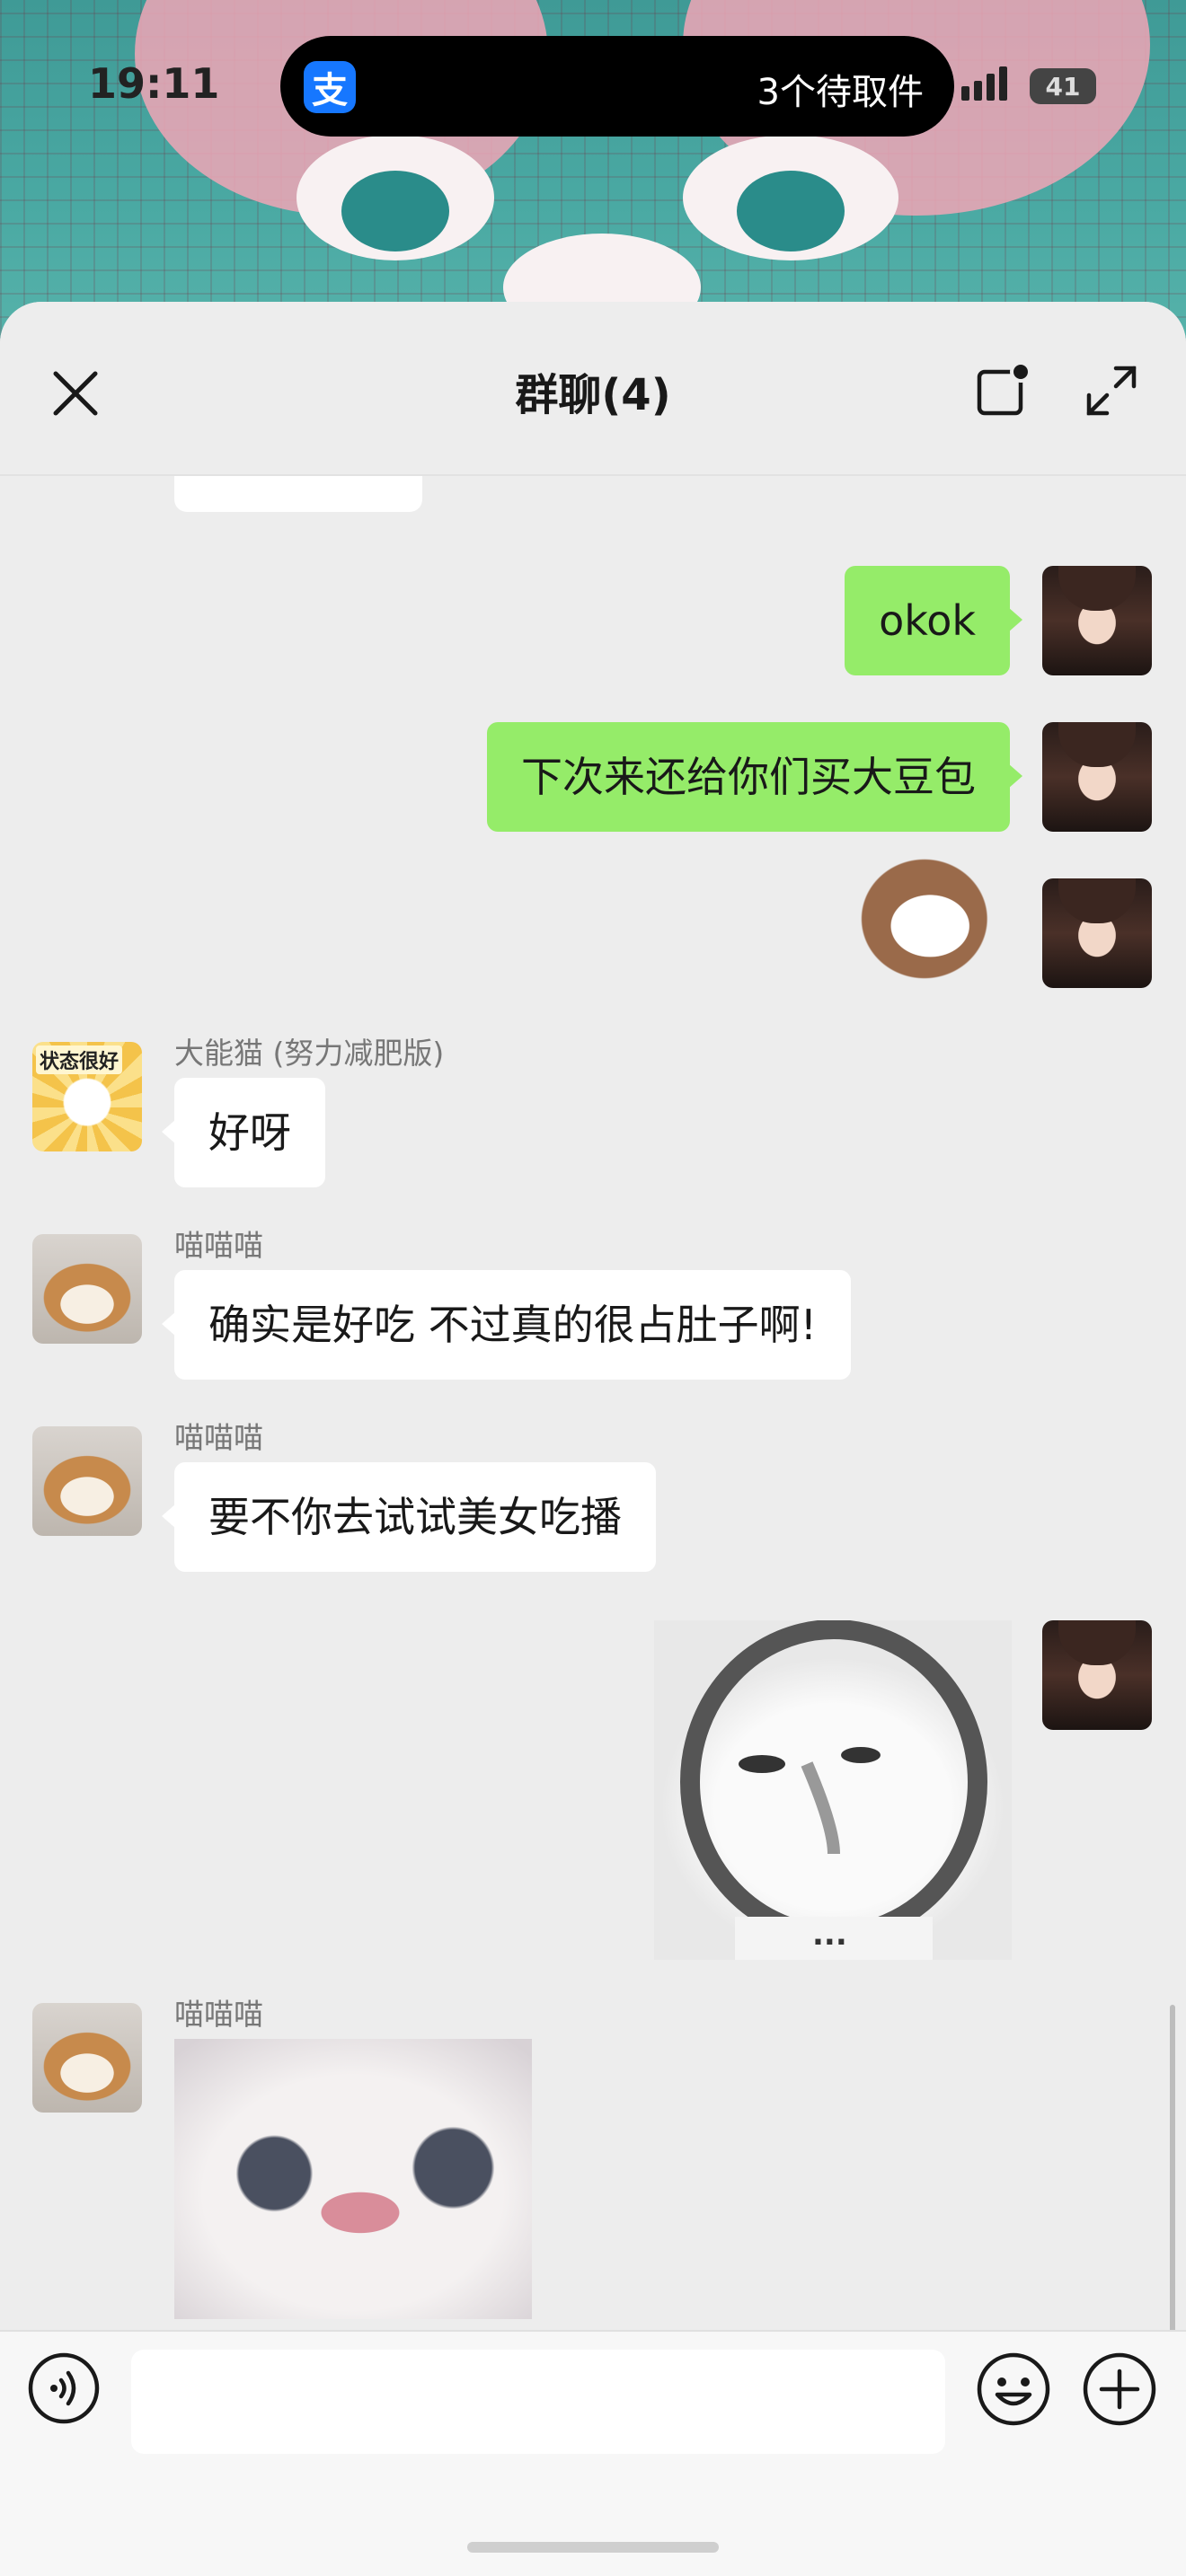  I want to click on signal-icon, so click(986, 83).